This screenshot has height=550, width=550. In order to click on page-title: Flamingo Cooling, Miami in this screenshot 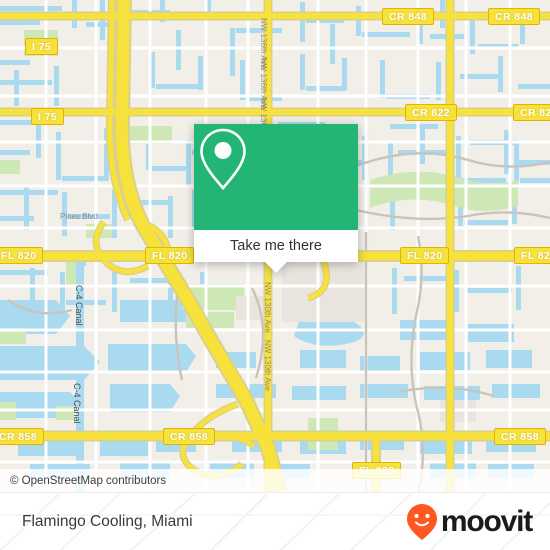, I will do `click(107, 521)`.